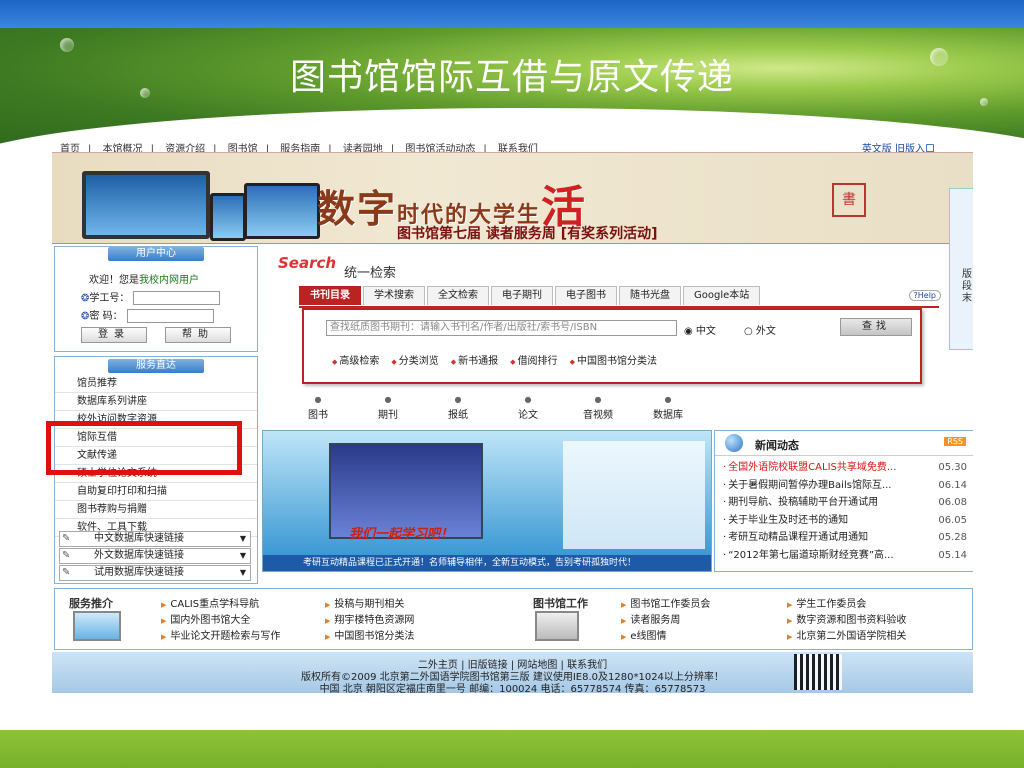  Describe the element at coordinates (798, 537) in the screenshot. I see `news-text: 考研互动精品课程开通试用通知` at that location.